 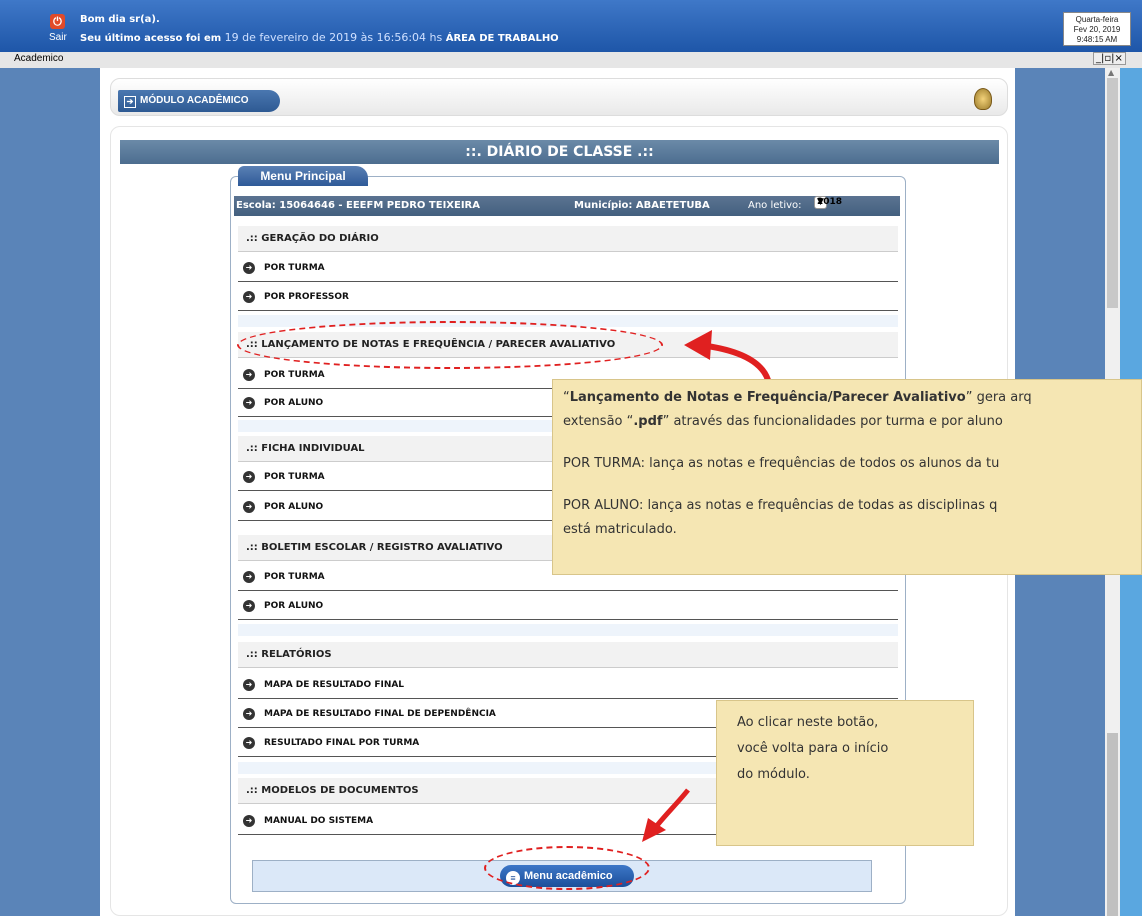 What do you see at coordinates (598, 421) in the screenshot?
I see `callout1-line2-a: extensão “` at bounding box center [598, 421].